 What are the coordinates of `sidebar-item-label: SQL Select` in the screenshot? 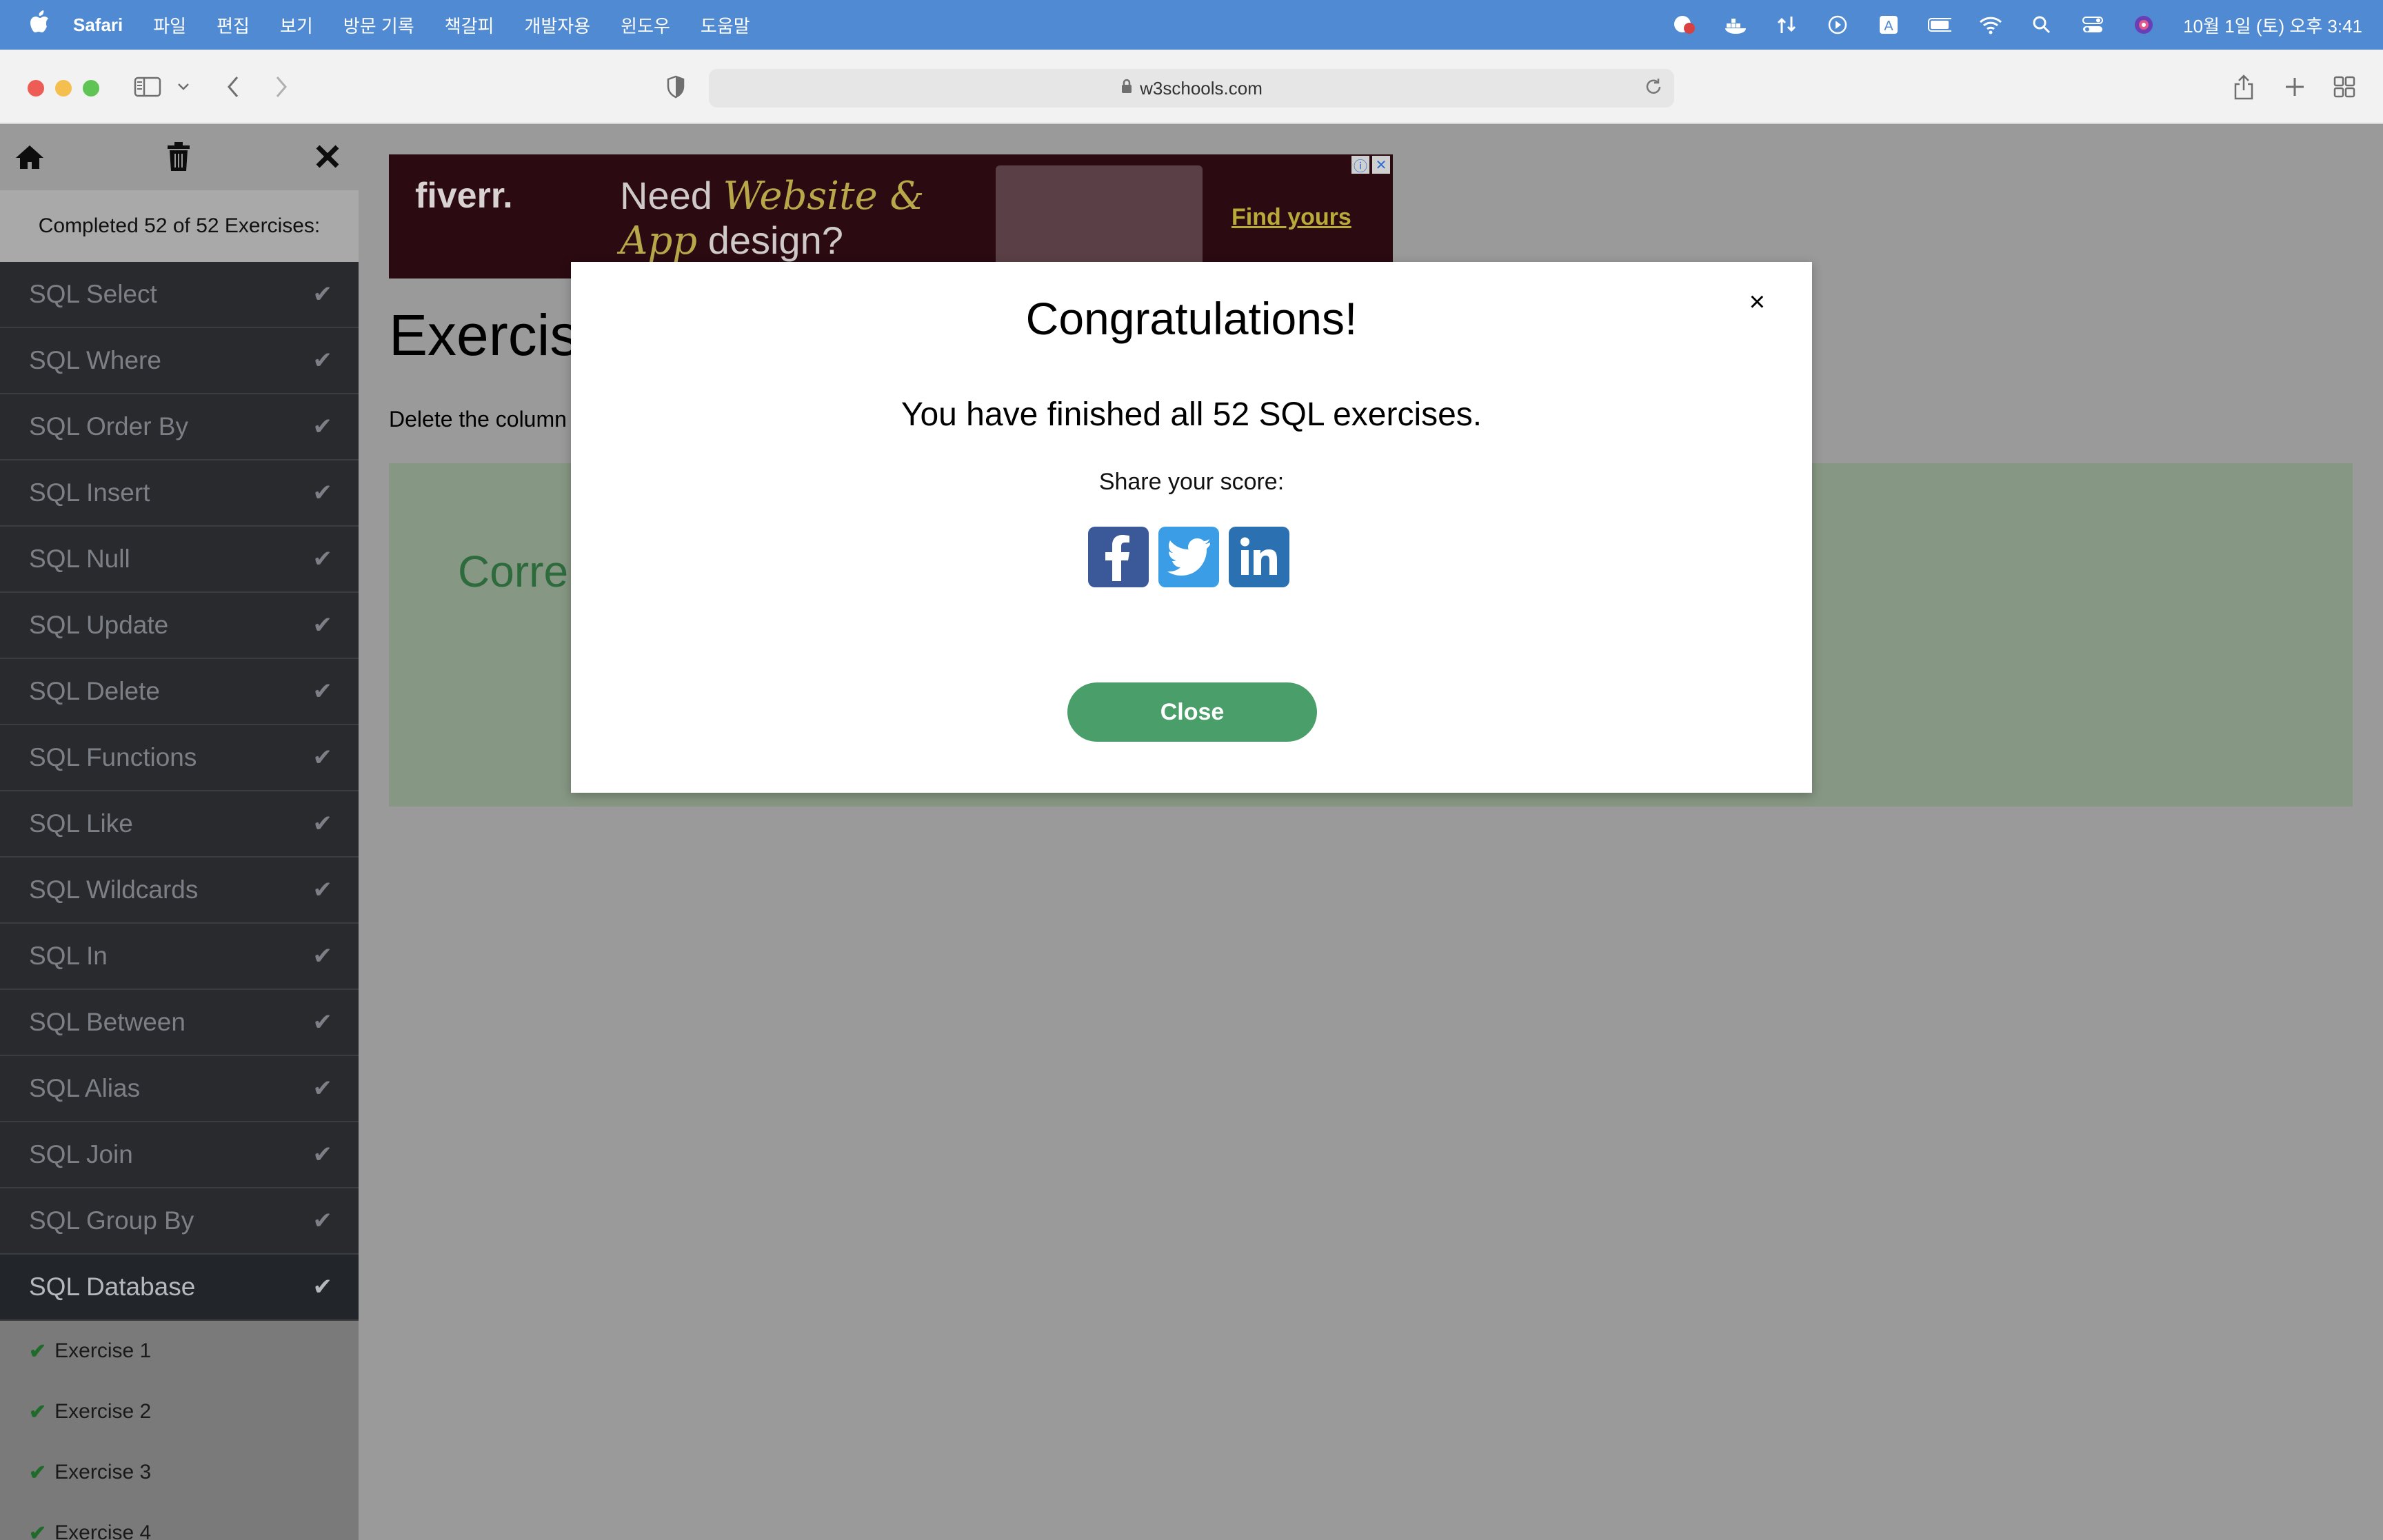 It's located at (93, 294).